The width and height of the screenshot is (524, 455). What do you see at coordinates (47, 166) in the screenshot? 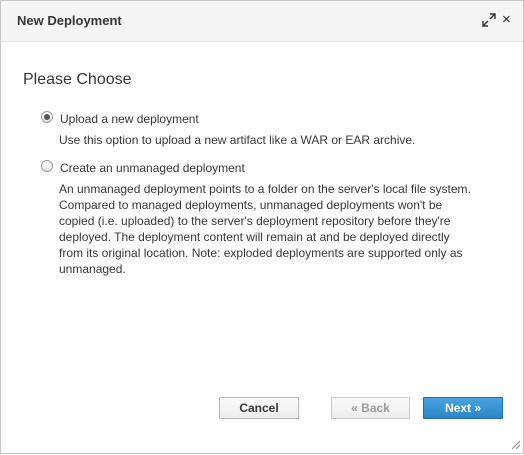
I see `unmanaged-deployment-radio` at bounding box center [47, 166].